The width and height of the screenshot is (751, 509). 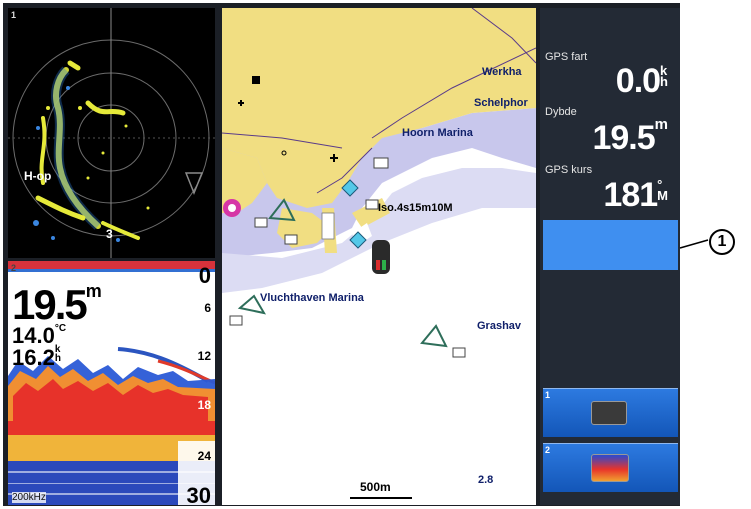 I want to click on radar-display, so click(x=111, y=133).